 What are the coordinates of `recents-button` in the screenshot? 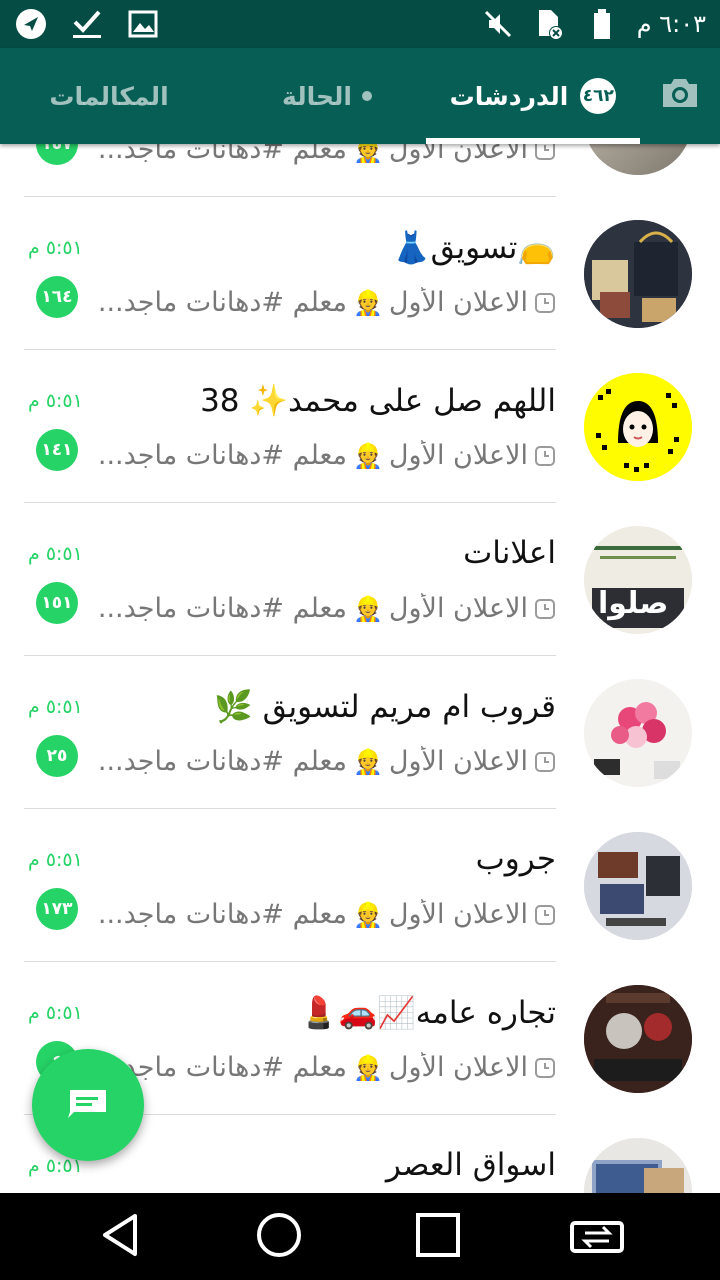 It's located at (438, 1237).